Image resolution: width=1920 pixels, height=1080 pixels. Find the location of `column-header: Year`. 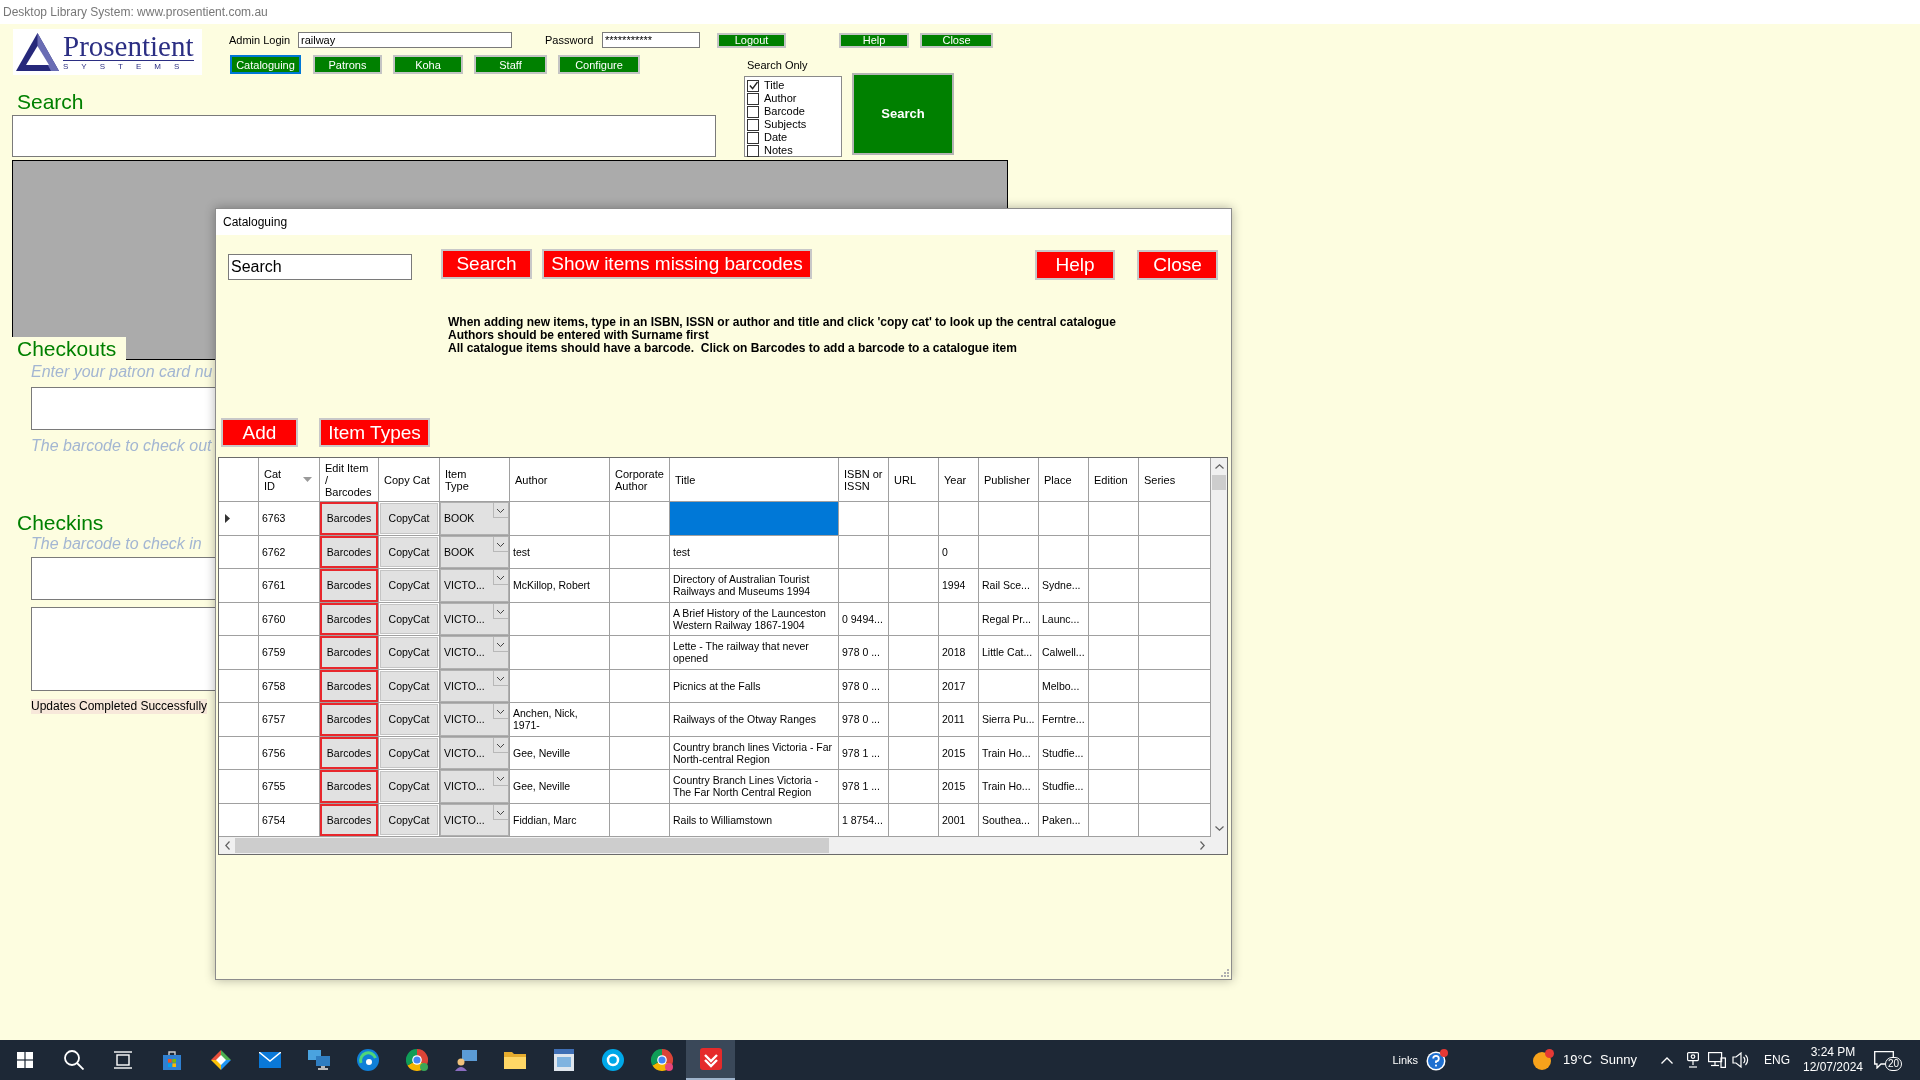

column-header: Year is located at coordinates (959, 480).